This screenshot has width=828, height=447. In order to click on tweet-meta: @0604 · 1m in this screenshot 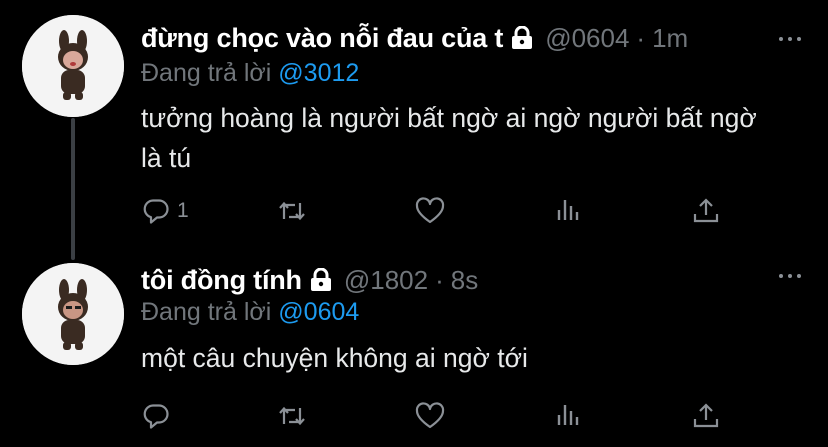, I will do `click(616, 38)`.